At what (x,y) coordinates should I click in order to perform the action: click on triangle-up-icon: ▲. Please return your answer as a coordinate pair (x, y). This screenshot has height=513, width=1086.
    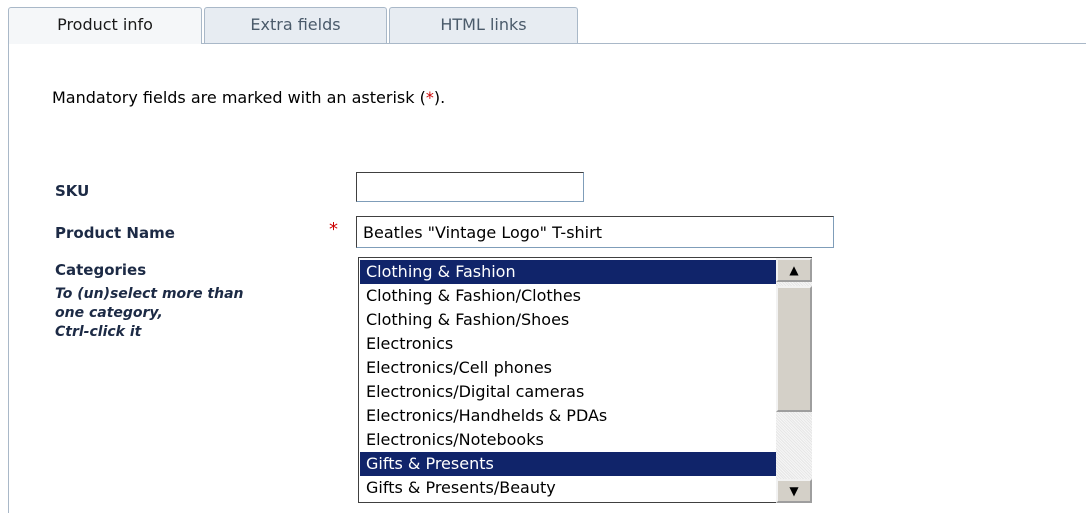
    Looking at the image, I should click on (794, 270).